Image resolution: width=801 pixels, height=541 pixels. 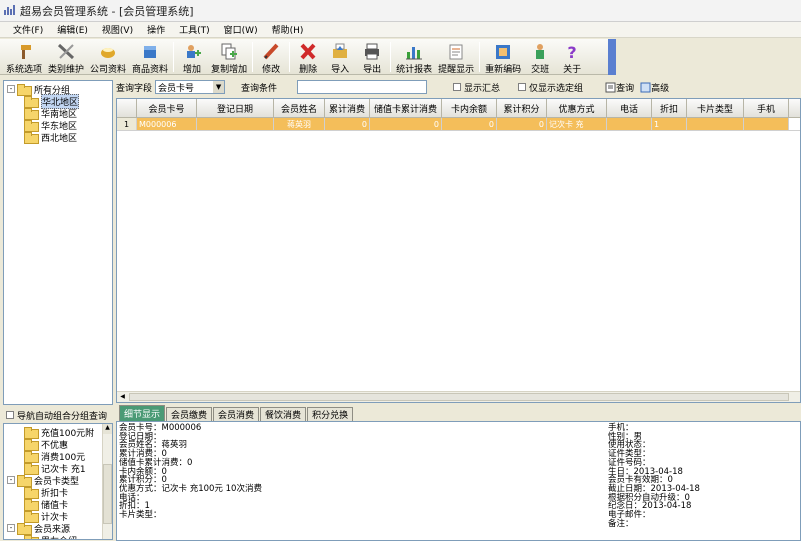 I want to click on detail-field: 卡片类型：, so click(x=140, y=515).